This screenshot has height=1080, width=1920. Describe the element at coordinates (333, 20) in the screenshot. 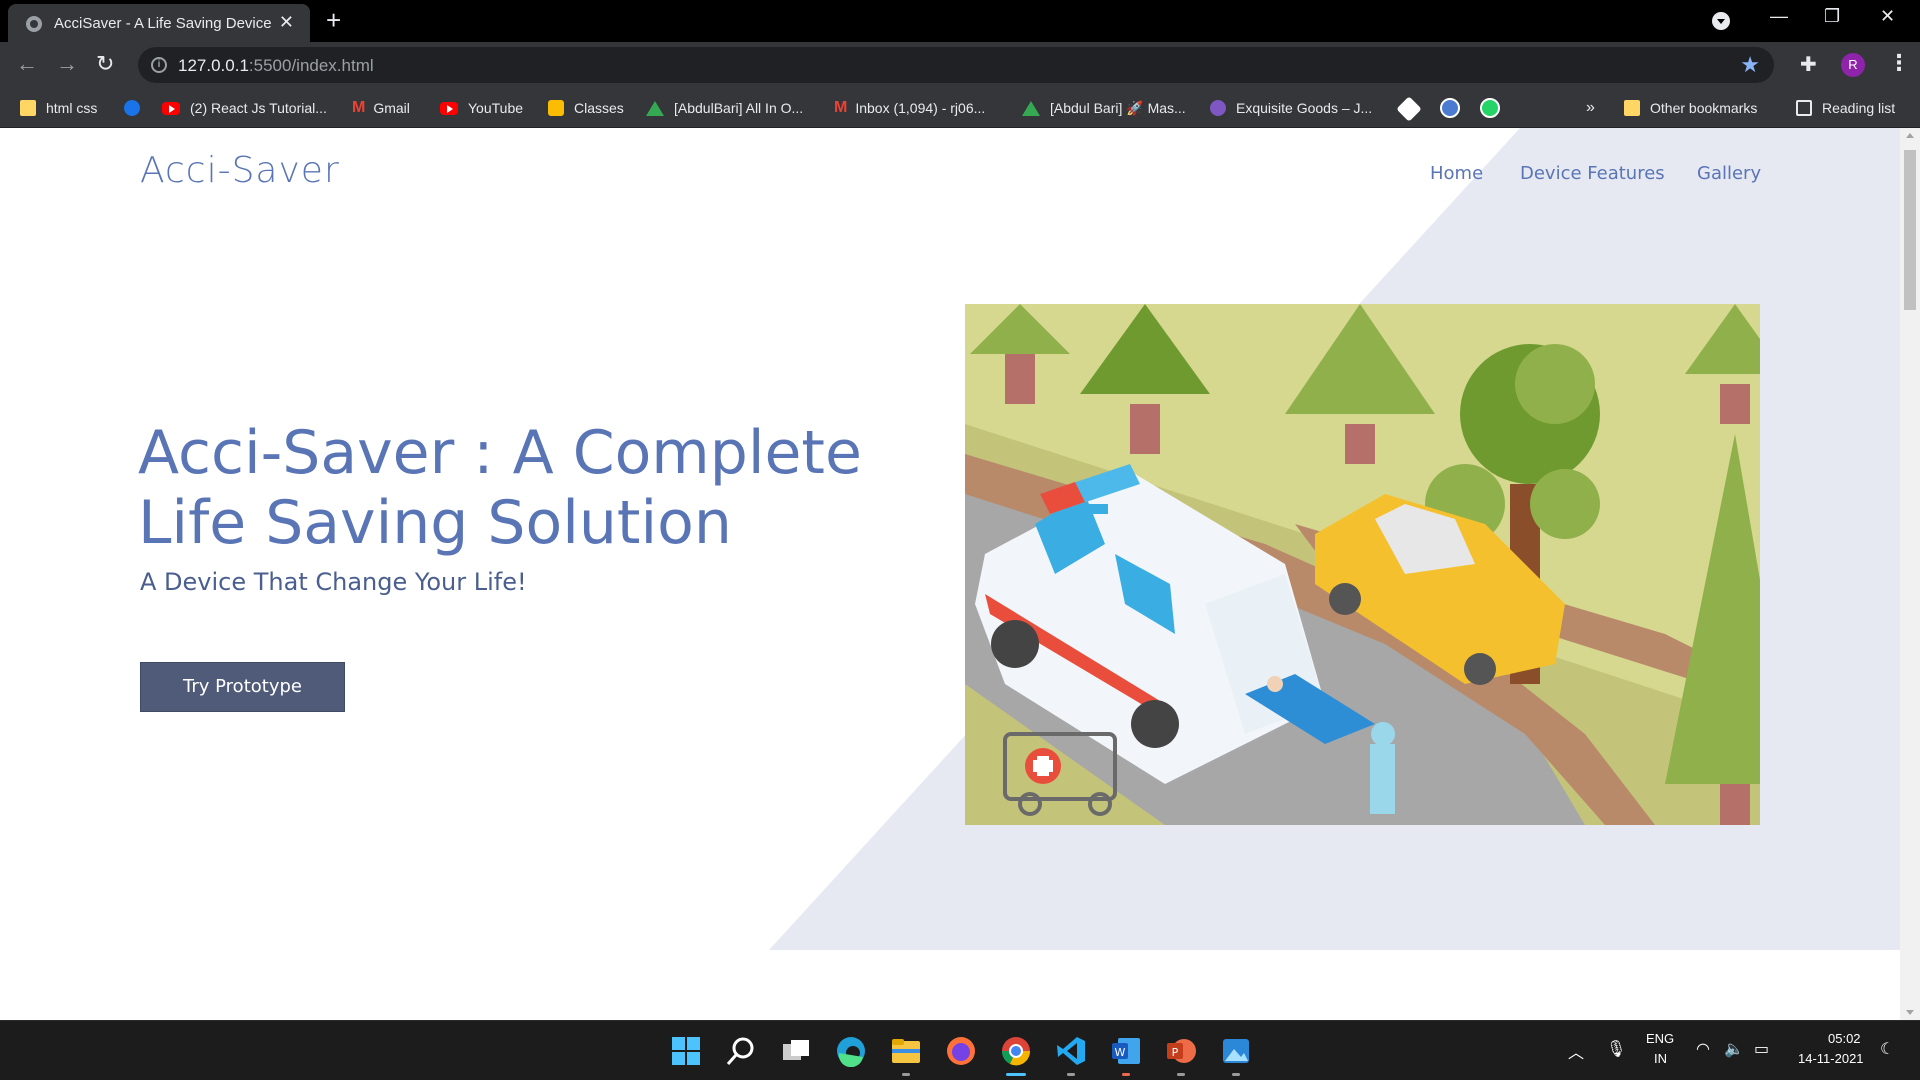

I see `new-tab-button: +` at that location.